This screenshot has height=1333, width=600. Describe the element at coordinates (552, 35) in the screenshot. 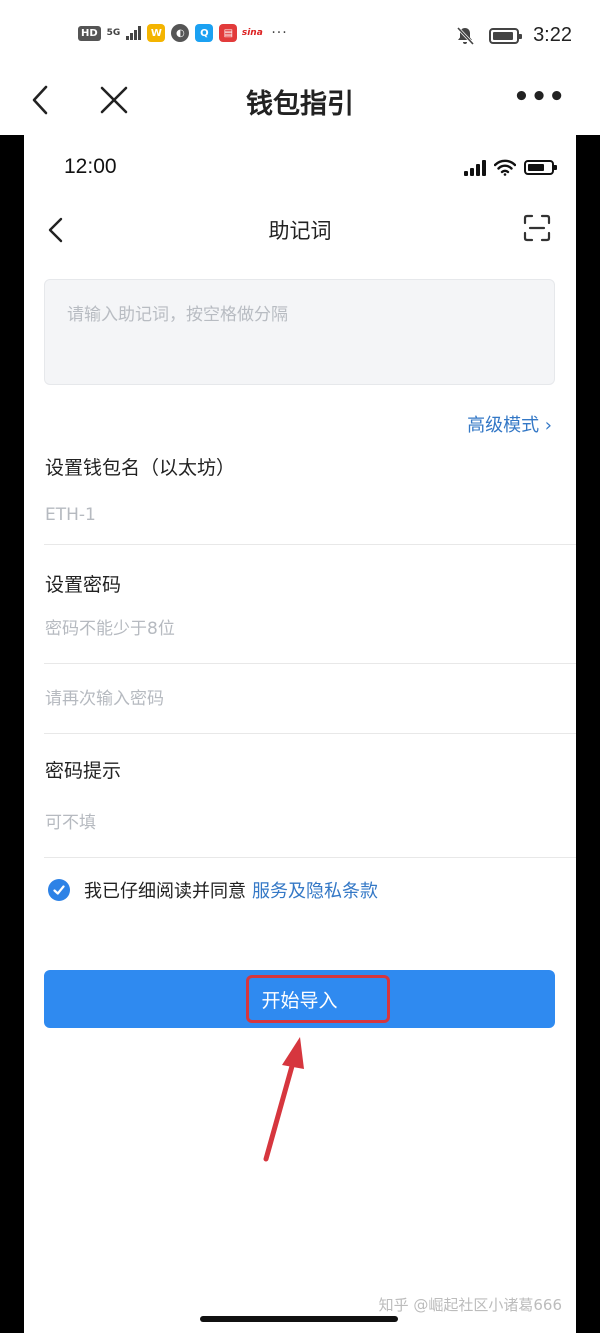

I see `status-time: 3:22` at that location.